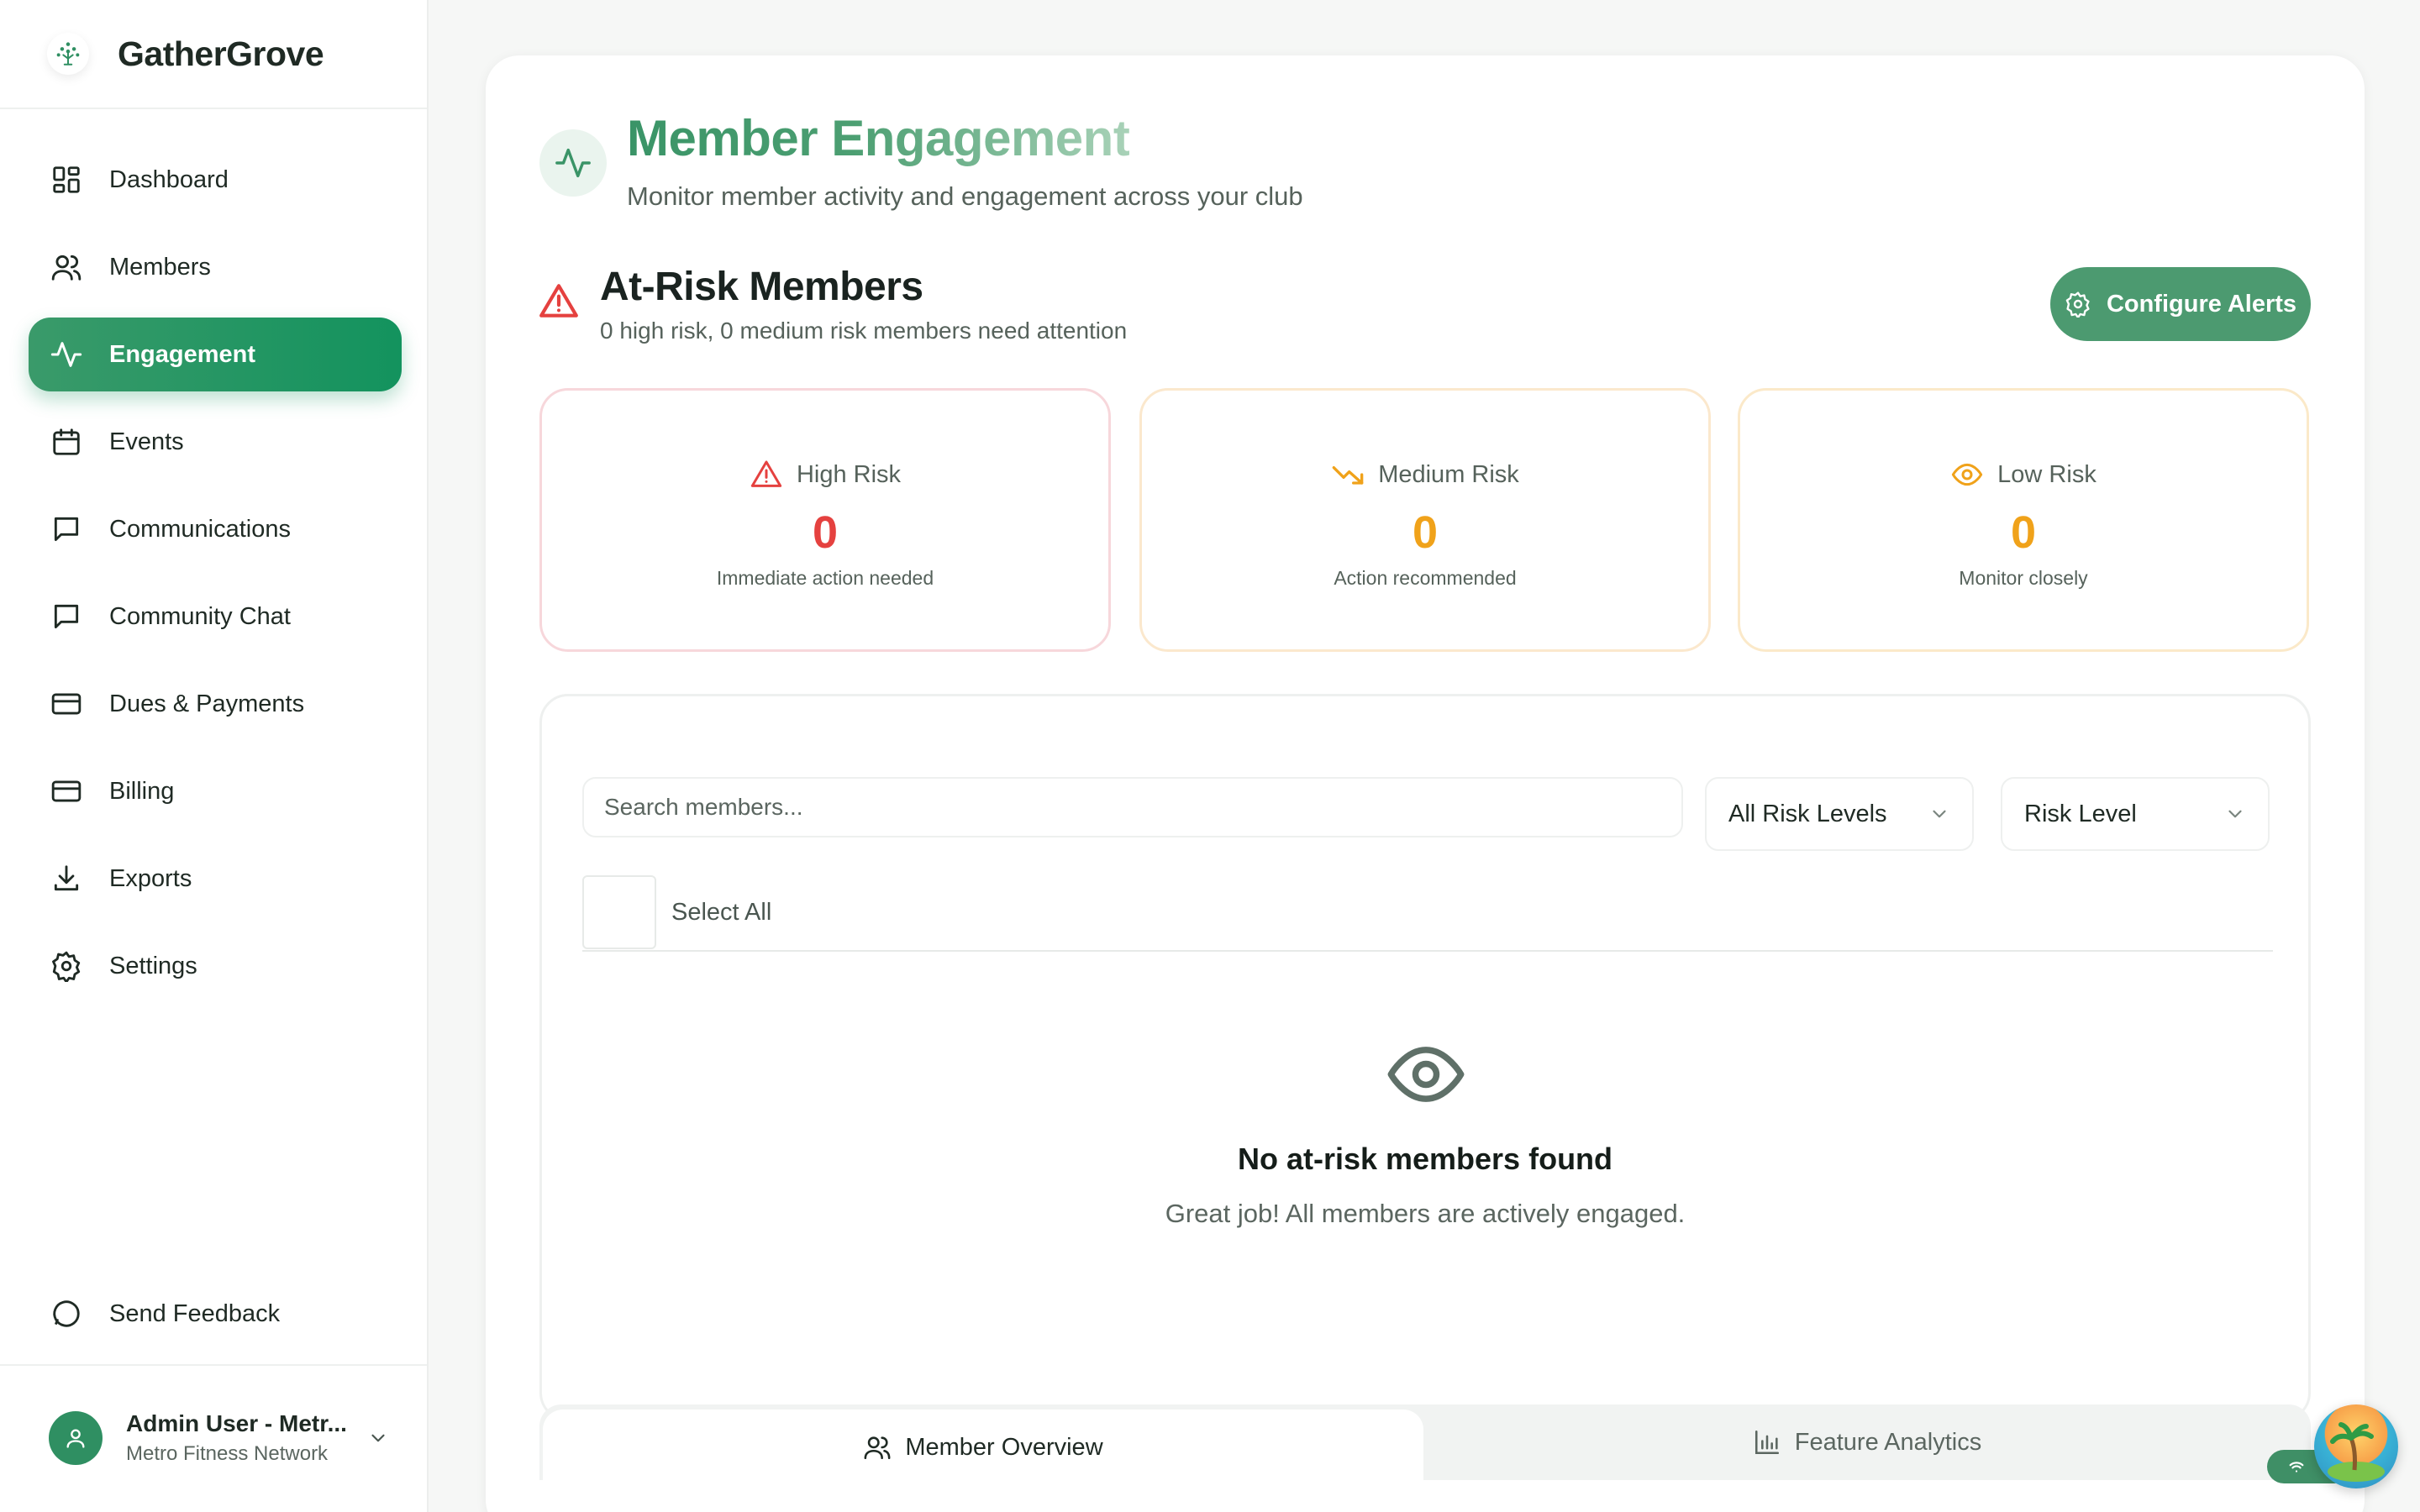  I want to click on sidebar-item-label: Billing, so click(142, 791).